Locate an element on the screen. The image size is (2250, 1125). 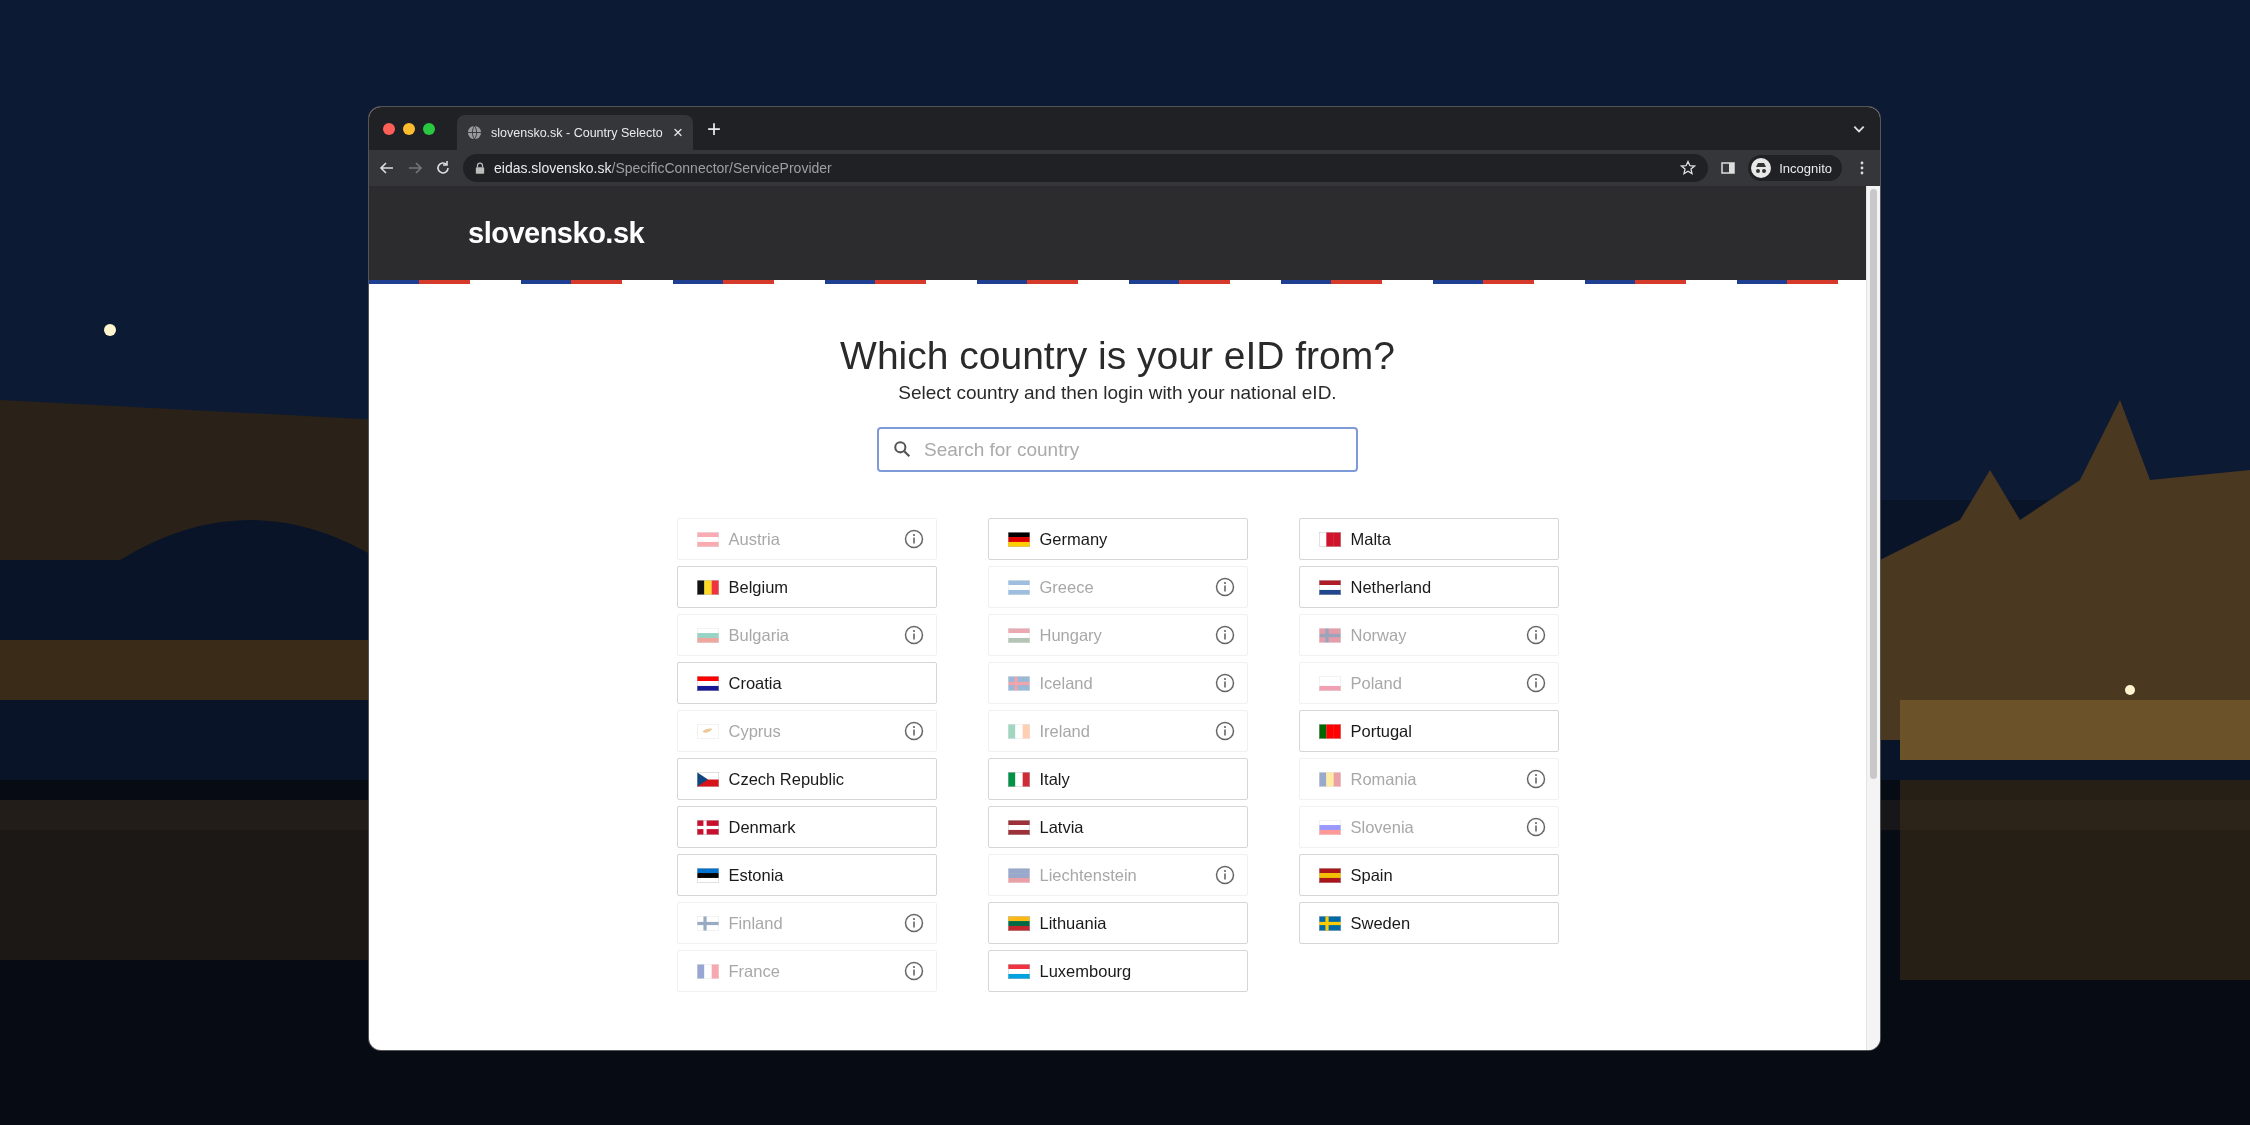
new-tab-button: + is located at coordinates (714, 128).